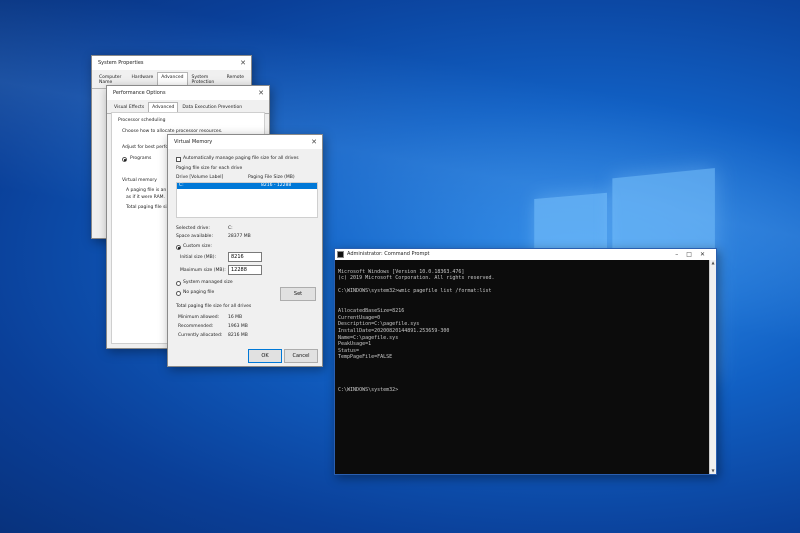 This screenshot has width=800, height=533. I want to click on console-line: InstallDate=20200820144891.253659-300, so click(394, 330).